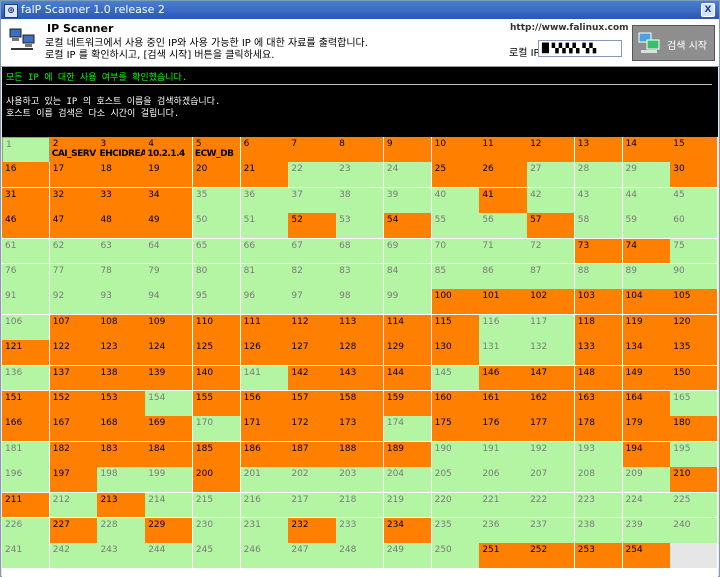 The image size is (720, 577). I want to click on ip-cell-98: 98, so click(360, 302).